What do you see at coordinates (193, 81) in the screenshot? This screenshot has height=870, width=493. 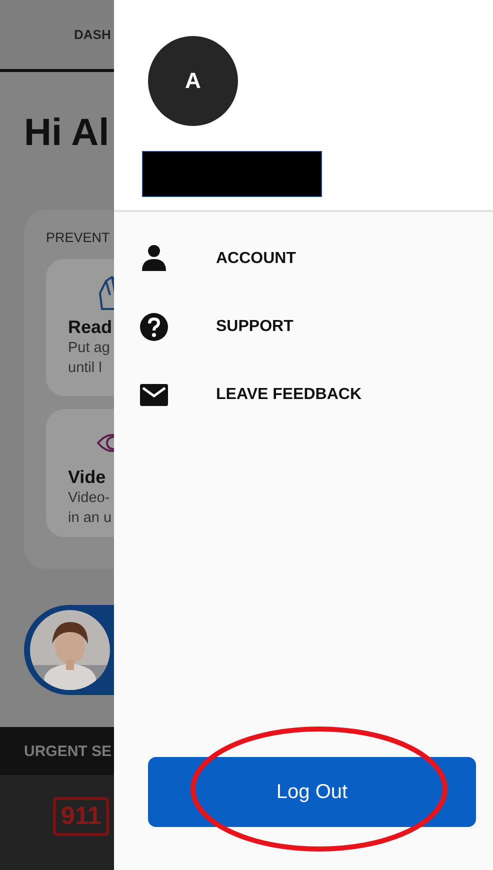 I see `avatar: A` at bounding box center [193, 81].